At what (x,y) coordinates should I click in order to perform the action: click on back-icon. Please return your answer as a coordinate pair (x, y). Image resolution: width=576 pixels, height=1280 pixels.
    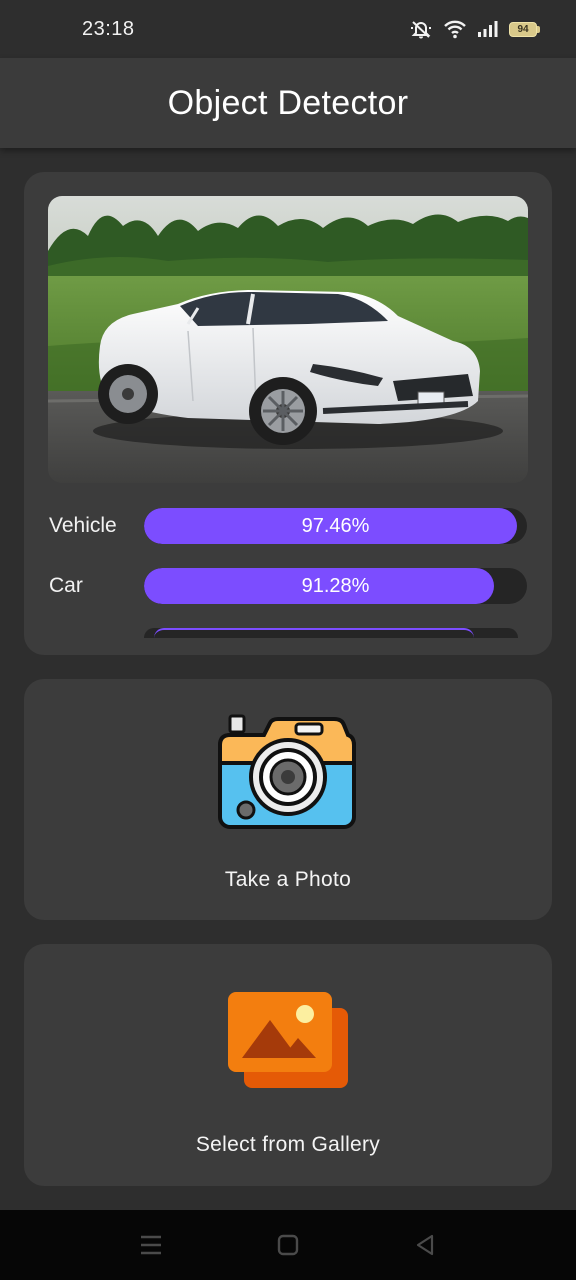
    Looking at the image, I should click on (425, 1245).